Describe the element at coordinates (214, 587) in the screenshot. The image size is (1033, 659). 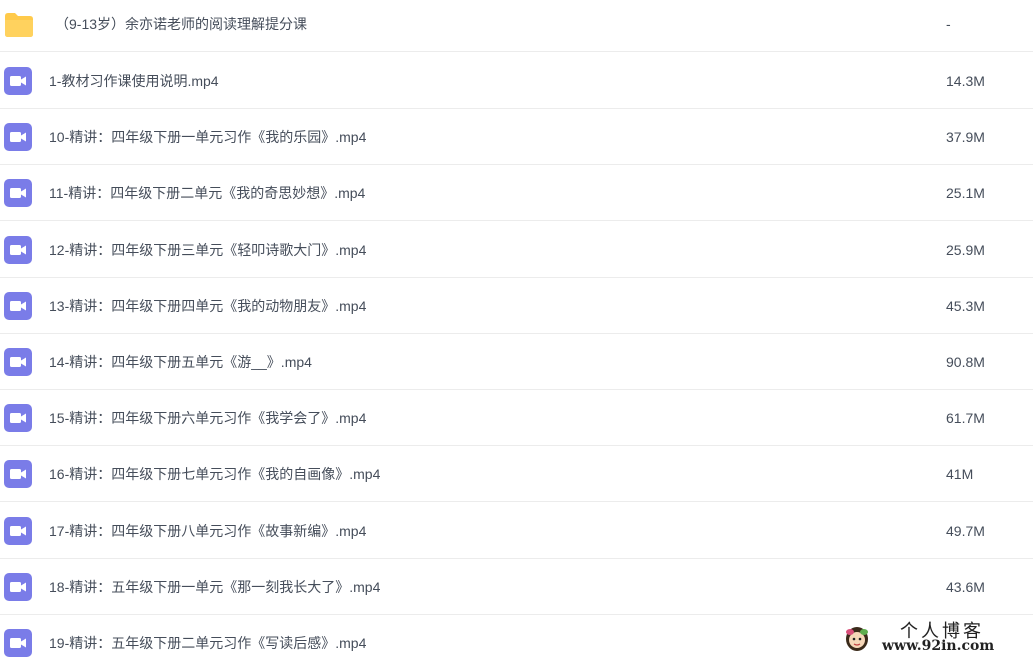
I see `file-name: 18-精讲：五年级下册一单元《那一刻我长大了》.mp4` at that location.